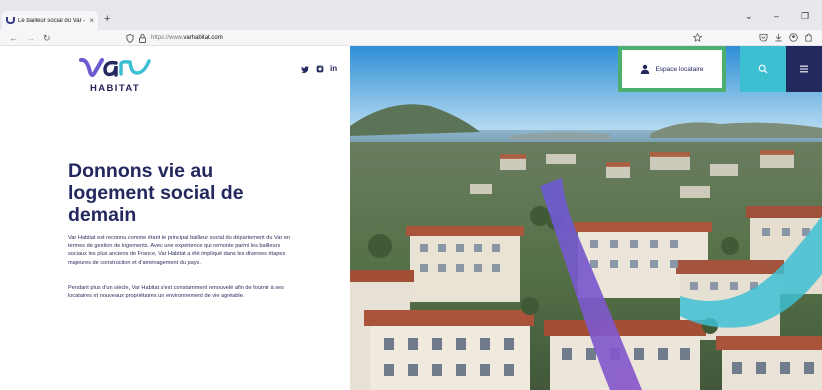 This screenshot has height=390, width=822. What do you see at coordinates (697, 37) in the screenshot?
I see `bookmark-star-icon` at bounding box center [697, 37].